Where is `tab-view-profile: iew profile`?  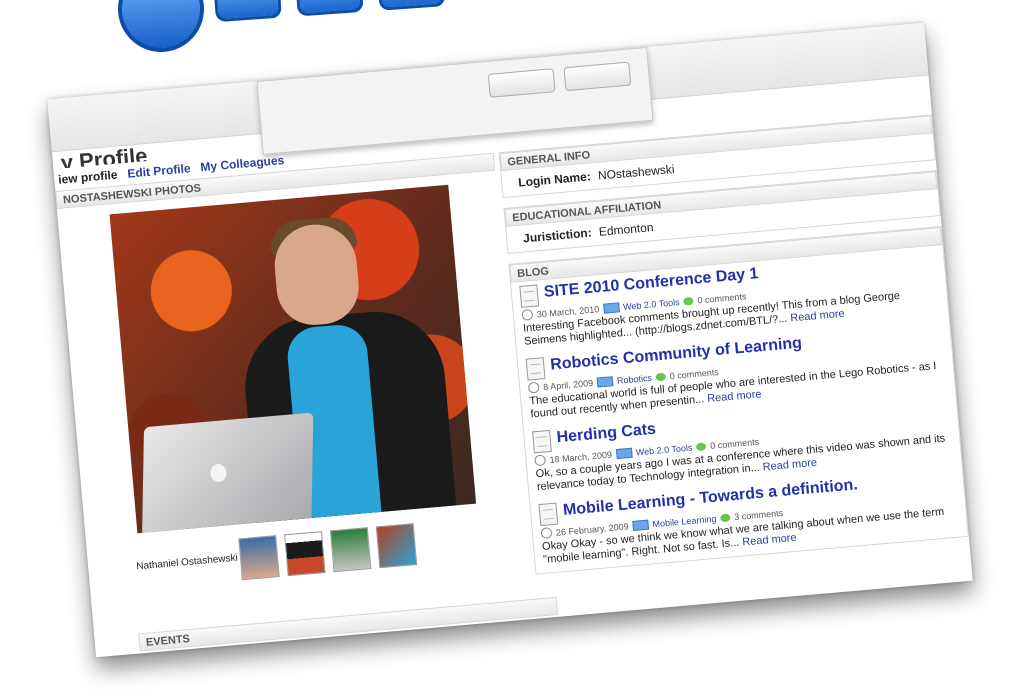 tab-view-profile: iew profile is located at coordinates (88, 177).